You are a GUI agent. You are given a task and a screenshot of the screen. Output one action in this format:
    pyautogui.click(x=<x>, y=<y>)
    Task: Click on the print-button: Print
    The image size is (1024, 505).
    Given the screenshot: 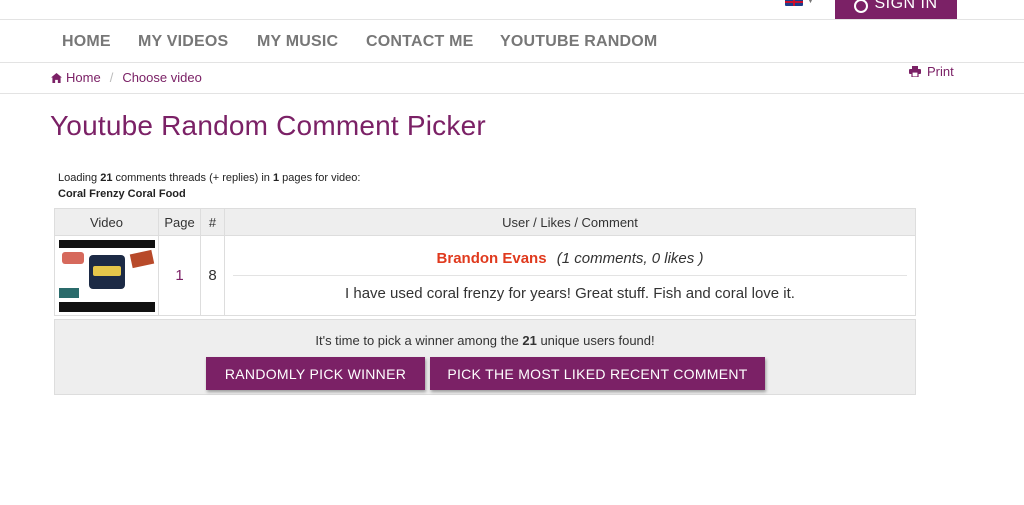 What is the action you would take?
    pyautogui.click(x=931, y=71)
    